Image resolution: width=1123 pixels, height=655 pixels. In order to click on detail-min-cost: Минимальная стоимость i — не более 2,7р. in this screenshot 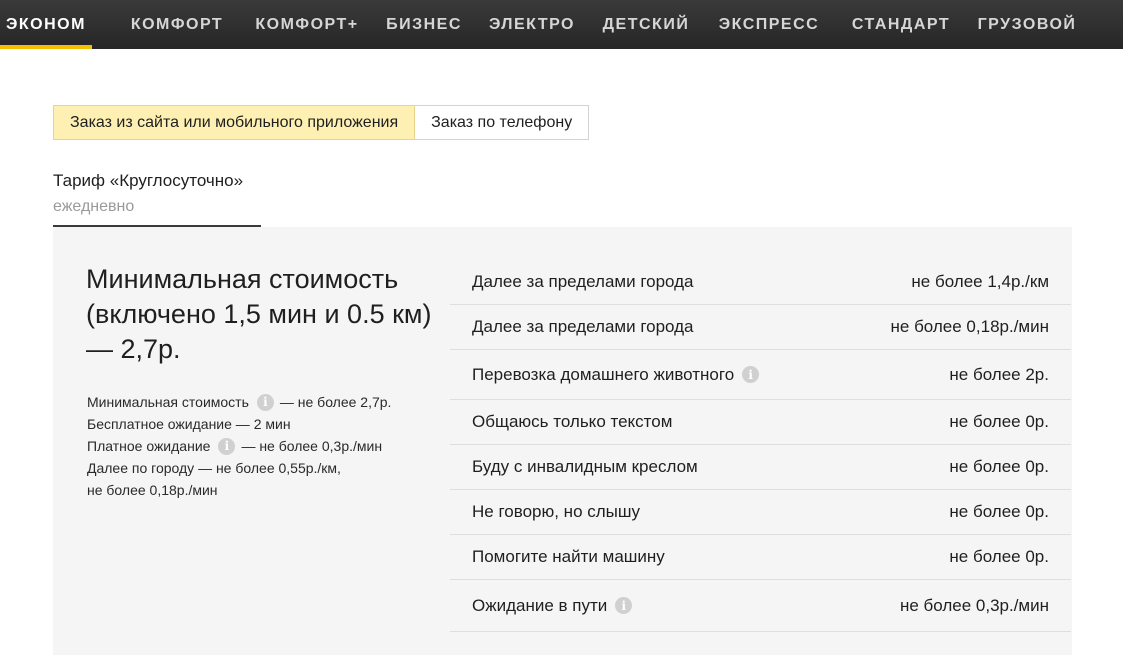, I will do `click(239, 402)`.